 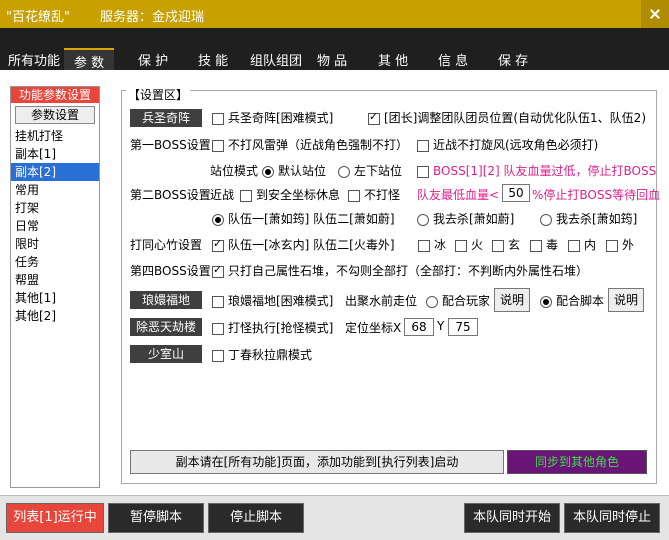 I want to click on bing-sheng-label: 兵圣奇阵, so click(x=166, y=118).